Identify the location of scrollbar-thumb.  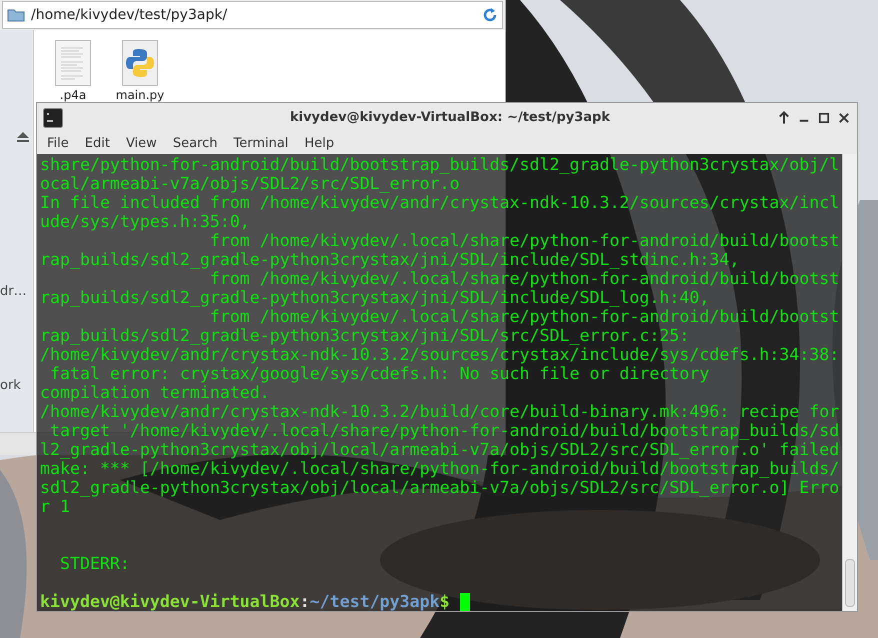
(850, 583).